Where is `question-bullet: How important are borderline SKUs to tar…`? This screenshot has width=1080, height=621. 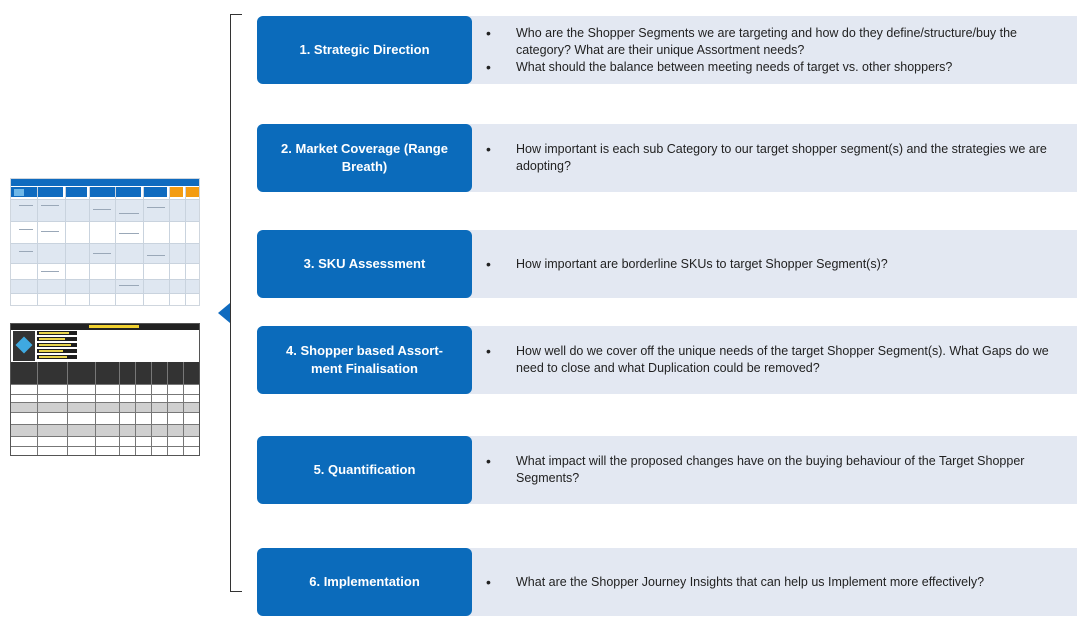
question-bullet: How important are borderline SKUs to tar… is located at coordinates (776, 264).